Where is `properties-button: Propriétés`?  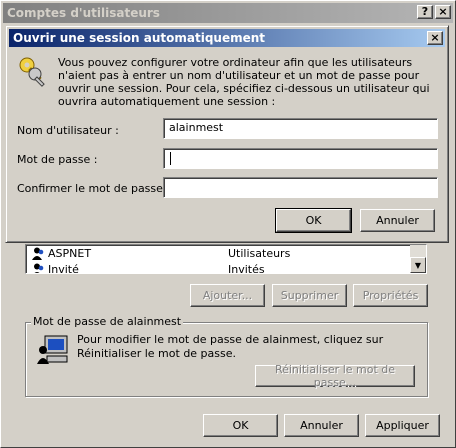
properties-button: Propriétés is located at coordinates (390, 295).